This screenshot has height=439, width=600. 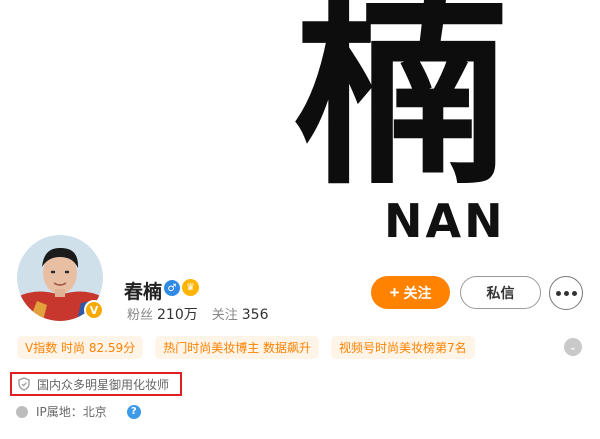 I want to click on tag-video-rank: 视频号时尚美妆榜第7名, so click(x=403, y=347).